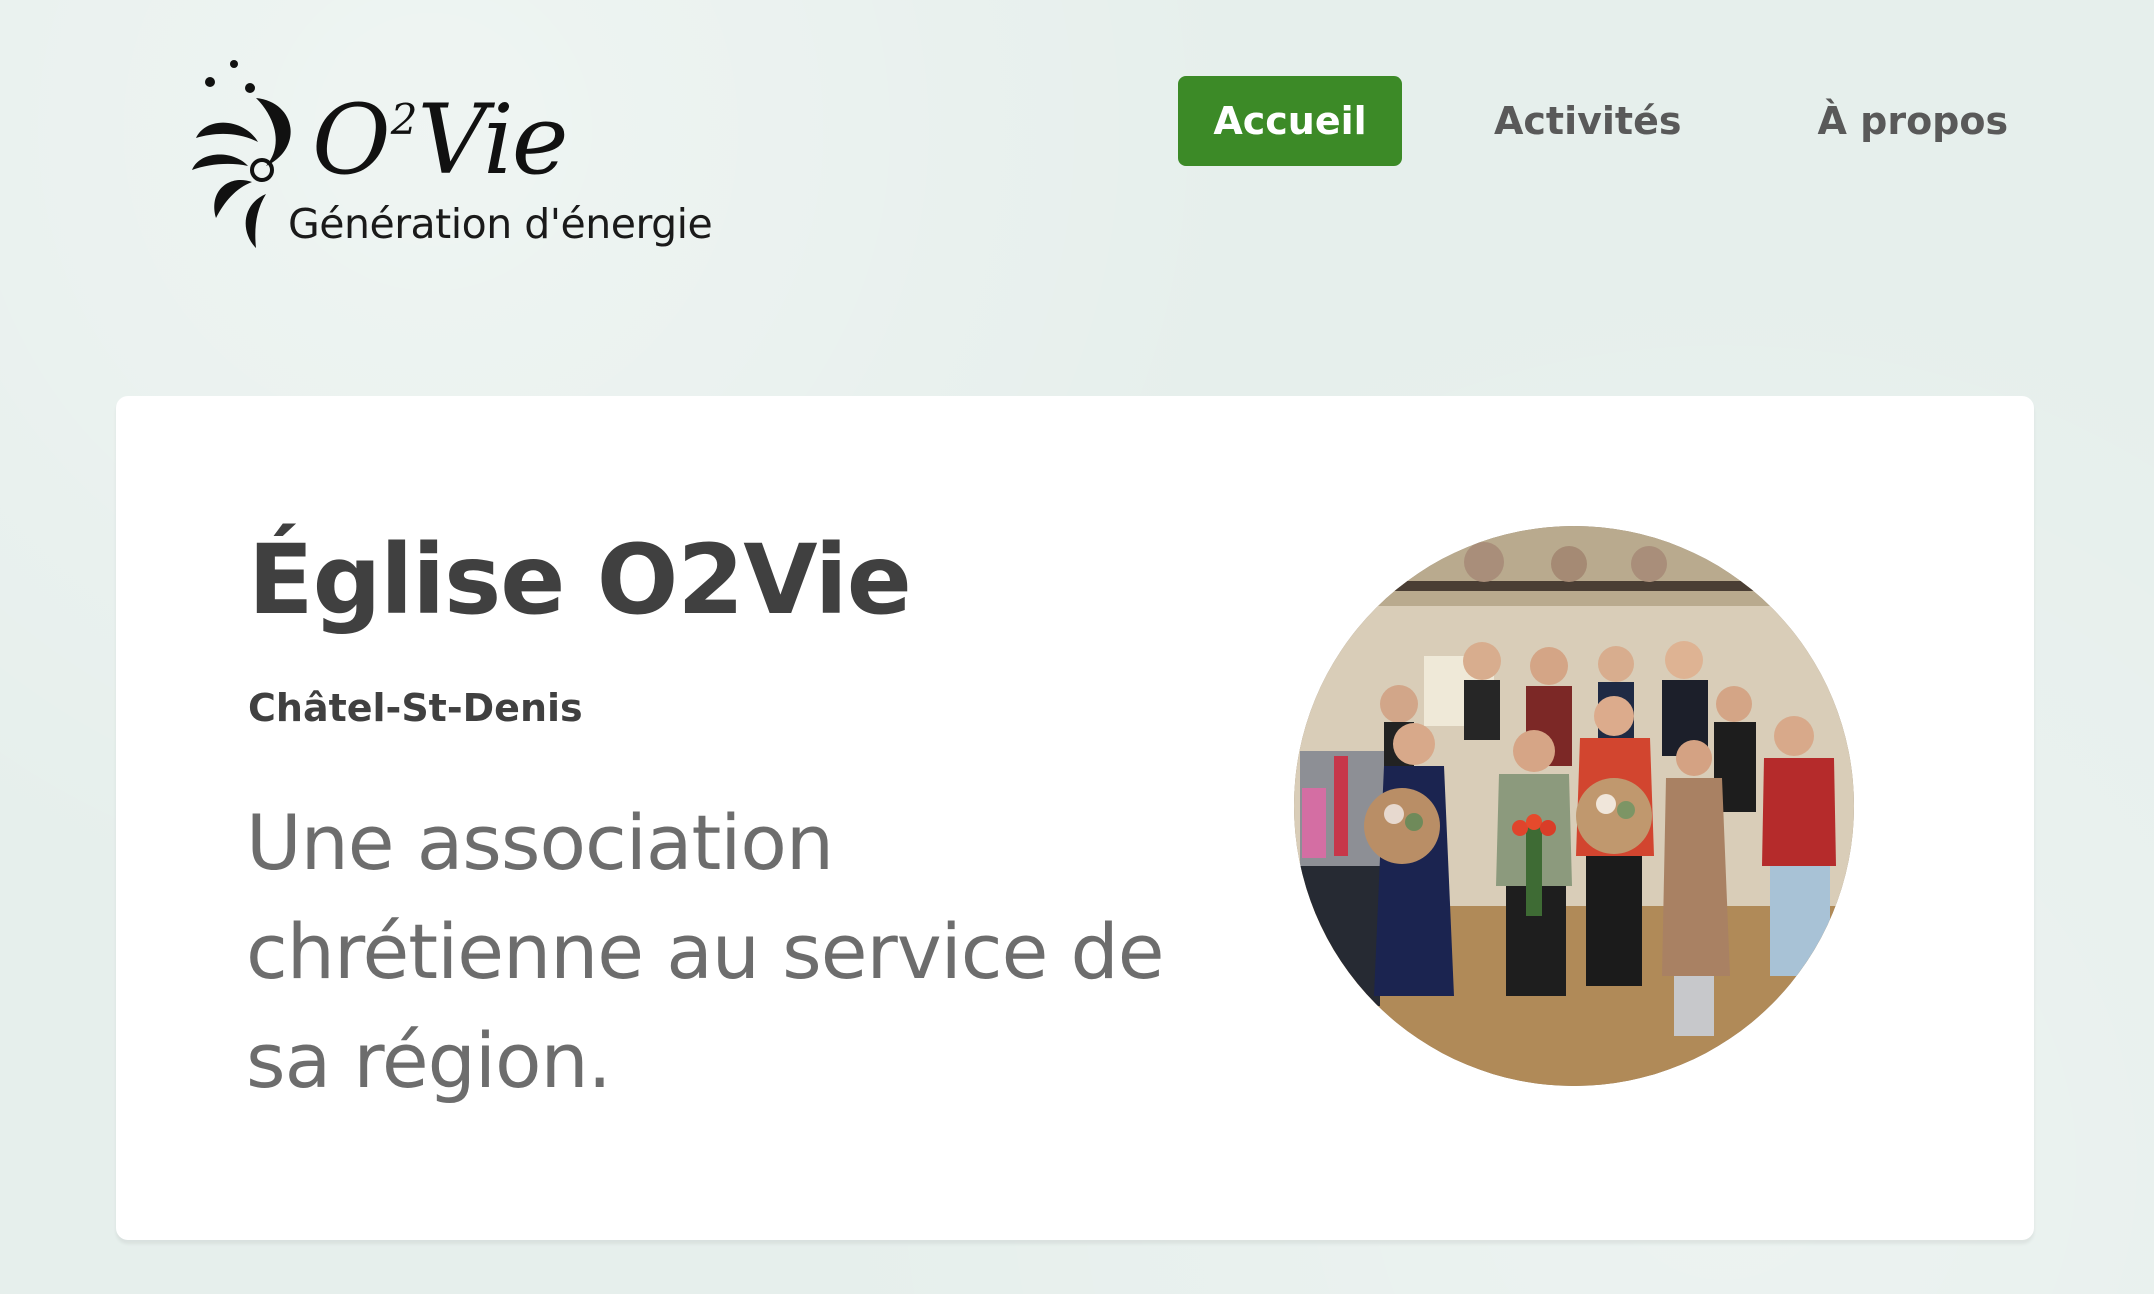  Describe the element at coordinates (580, 580) in the screenshot. I see `page-title: Église O2Vie` at that location.